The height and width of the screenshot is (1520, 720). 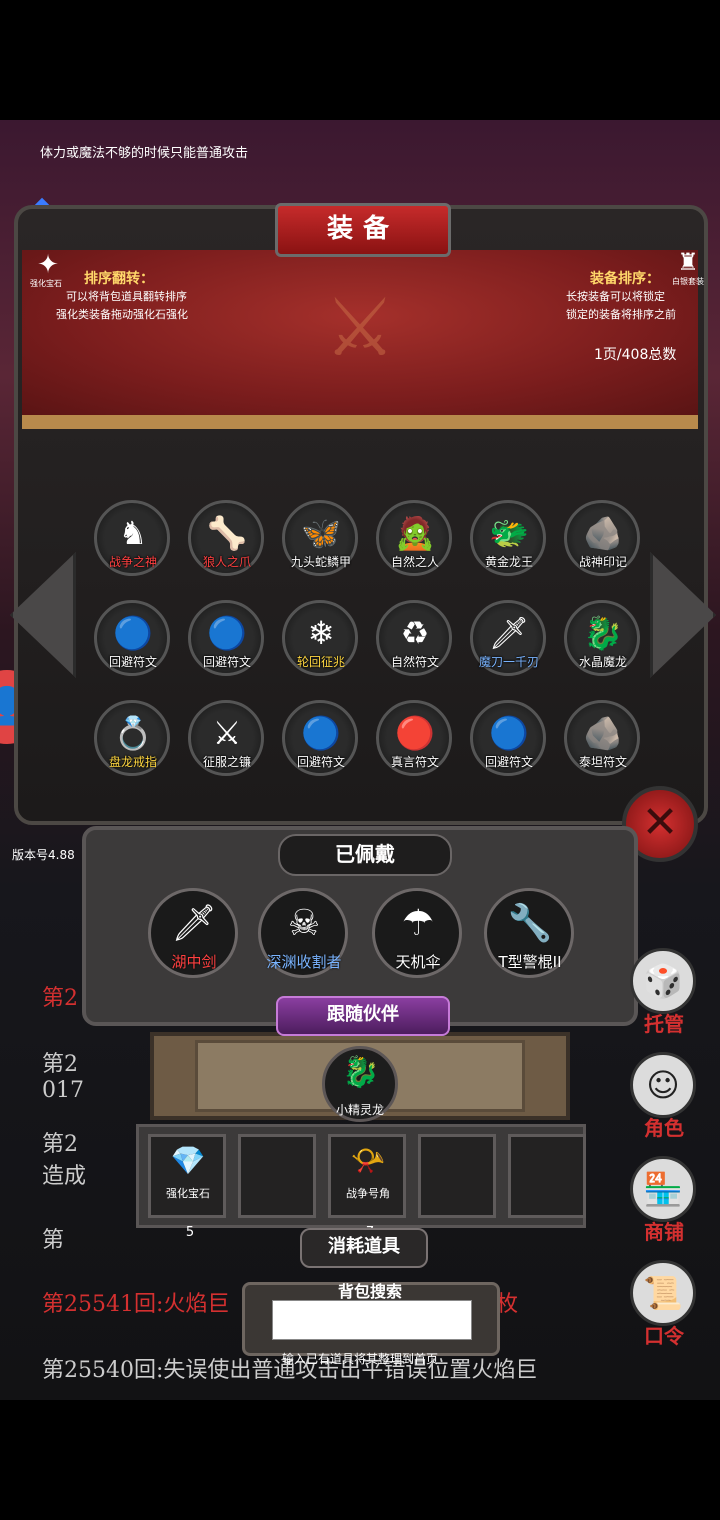 What do you see at coordinates (602, 762) in the screenshot?
I see `equipment-label: 泰坦符文` at bounding box center [602, 762].